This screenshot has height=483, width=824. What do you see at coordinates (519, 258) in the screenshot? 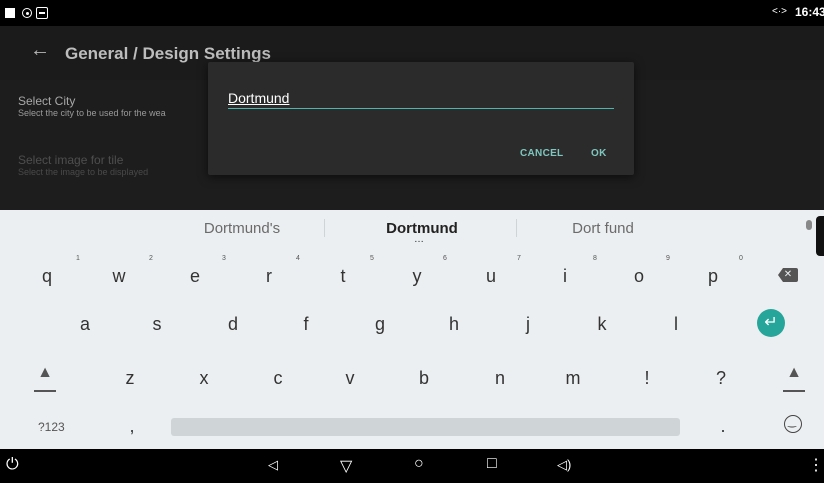
I see `key-hint: 7` at bounding box center [519, 258].